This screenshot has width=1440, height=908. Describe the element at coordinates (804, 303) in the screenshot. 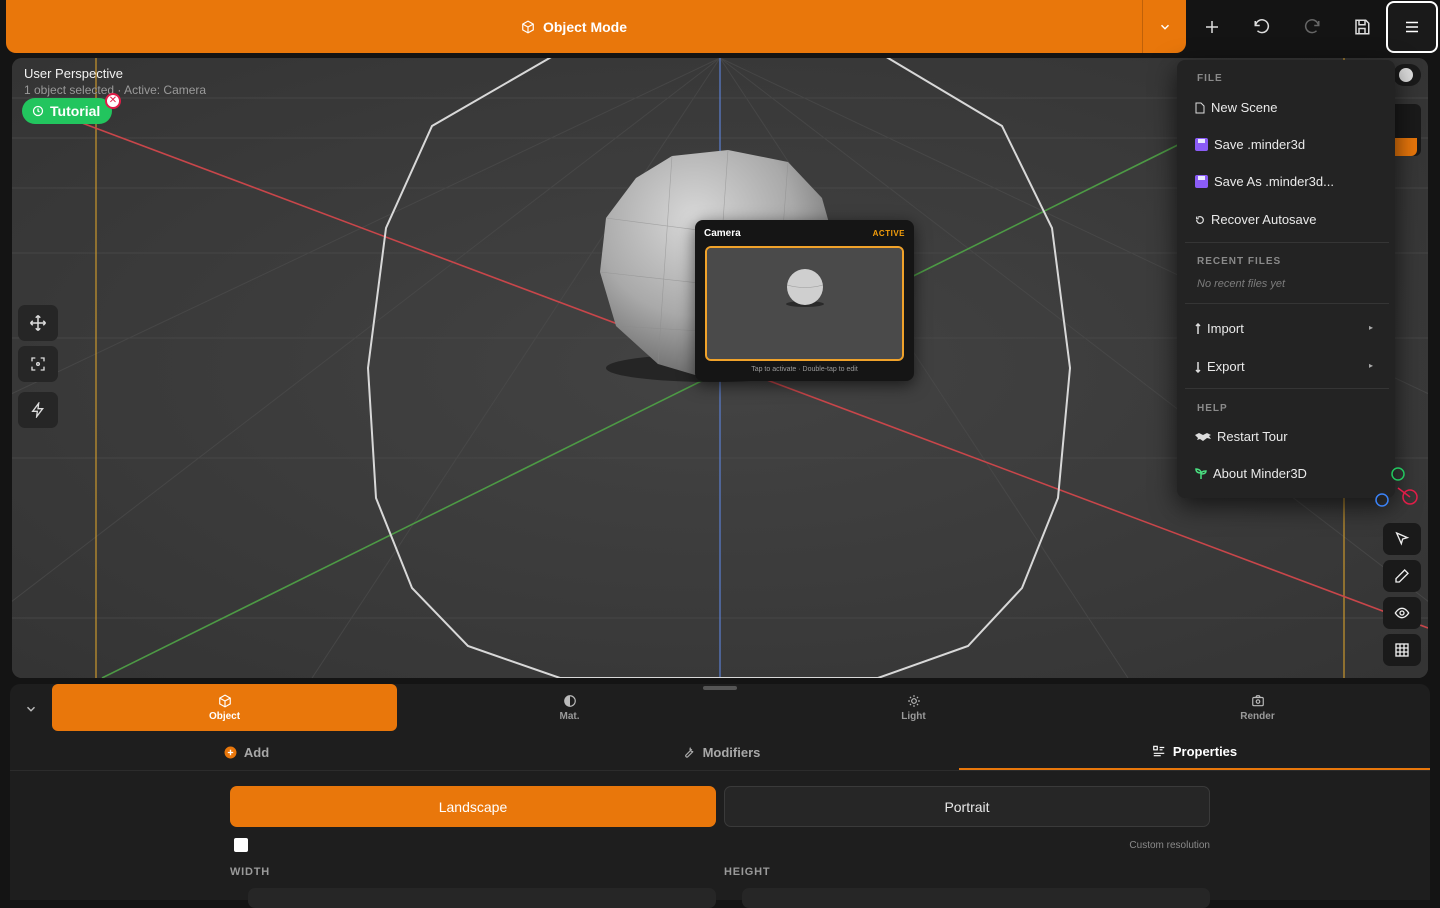

I see `camera-preview-view` at that location.